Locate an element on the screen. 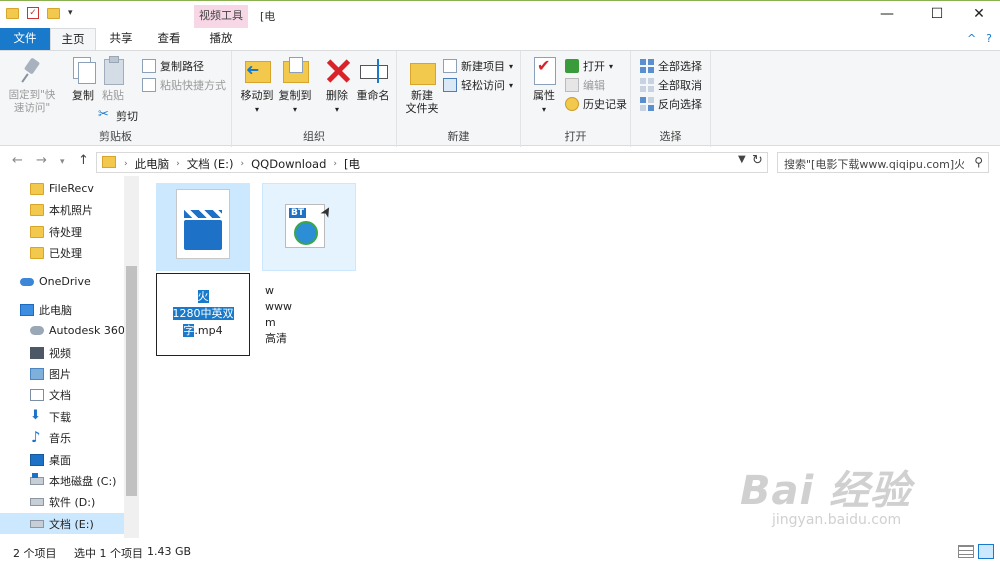  rename-textbox: 火 1280中英双 字.mp4 is located at coordinates (203, 314).